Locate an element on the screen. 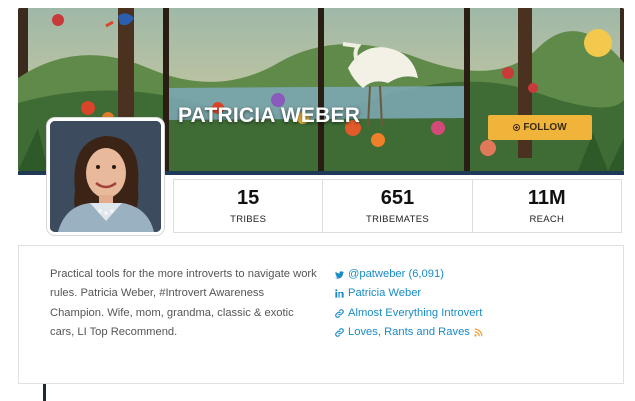  twitter-link: @patweber (6,091) is located at coordinates (409, 274).